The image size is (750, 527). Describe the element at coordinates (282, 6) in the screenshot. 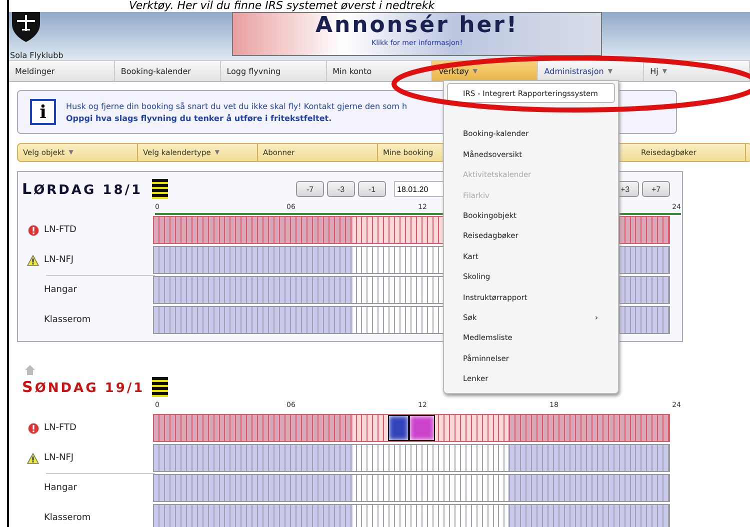

I see `caption-text: Verktøy. Her vil du finne IRS systemet øverst i nedtrekk` at that location.